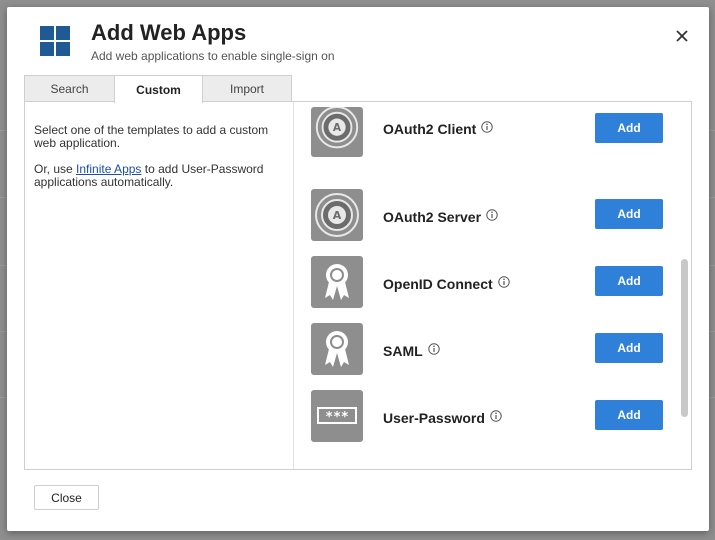 This screenshot has width=715, height=540. Describe the element at coordinates (108, 169) in the screenshot. I see `infinite-apps-link: Infinite Apps` at that location.